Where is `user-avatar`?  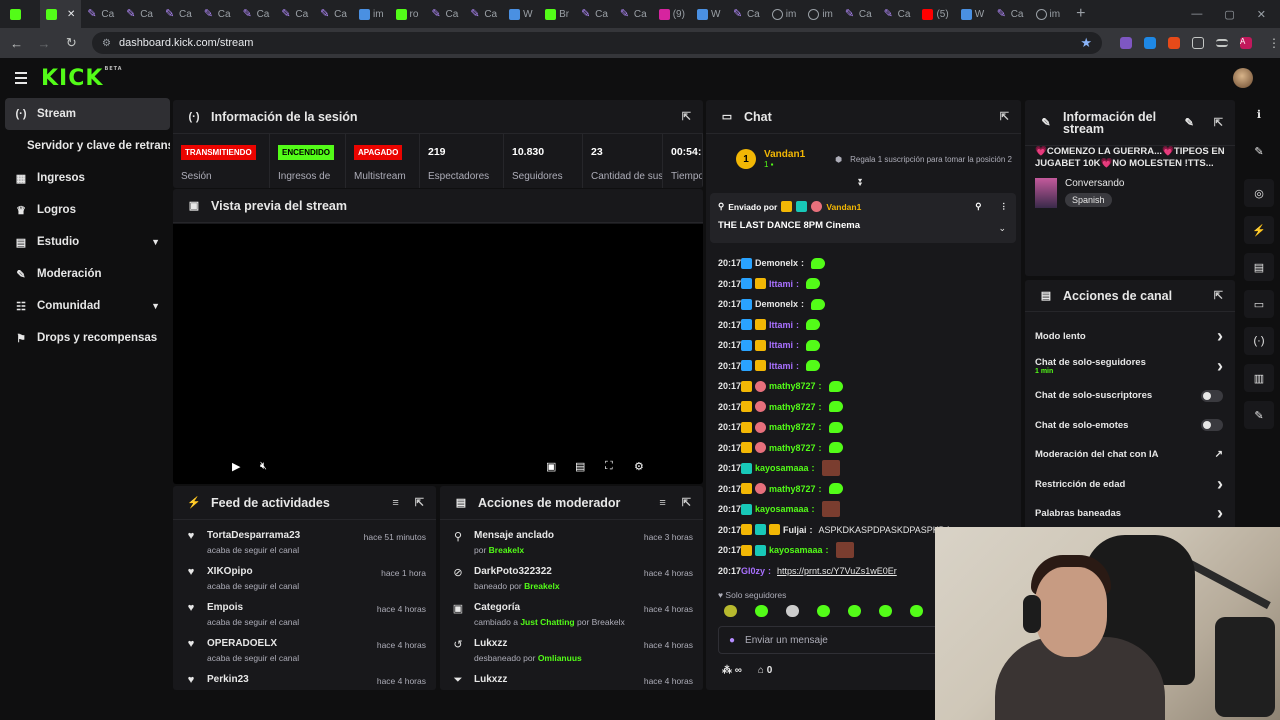 user-avatar is located at coordinates (1243, 78).